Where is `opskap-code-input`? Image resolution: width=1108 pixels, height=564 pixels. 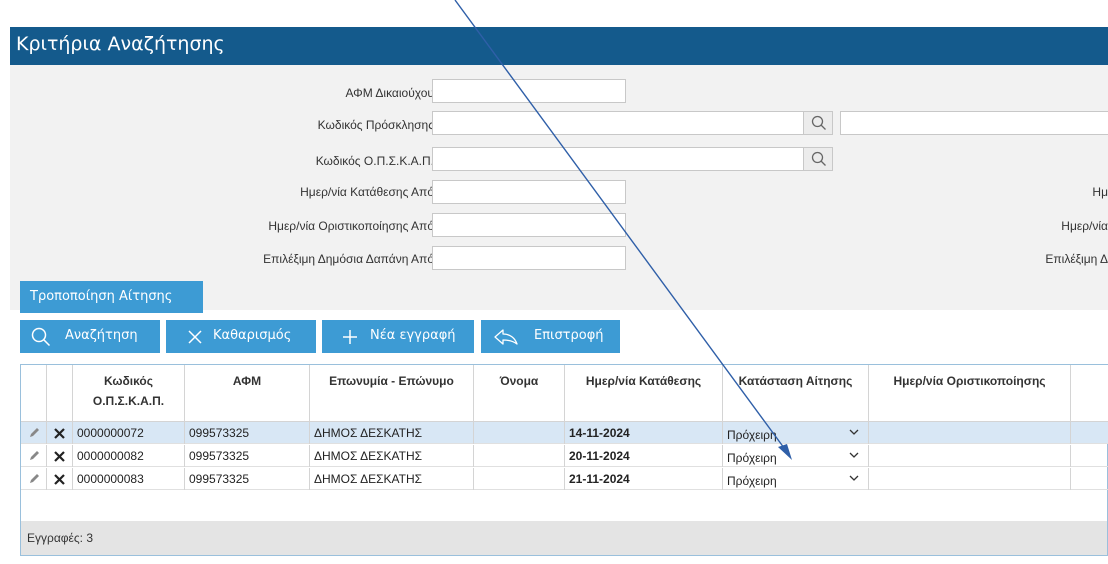 opskap-code-input is located at coordinates (618, 159).